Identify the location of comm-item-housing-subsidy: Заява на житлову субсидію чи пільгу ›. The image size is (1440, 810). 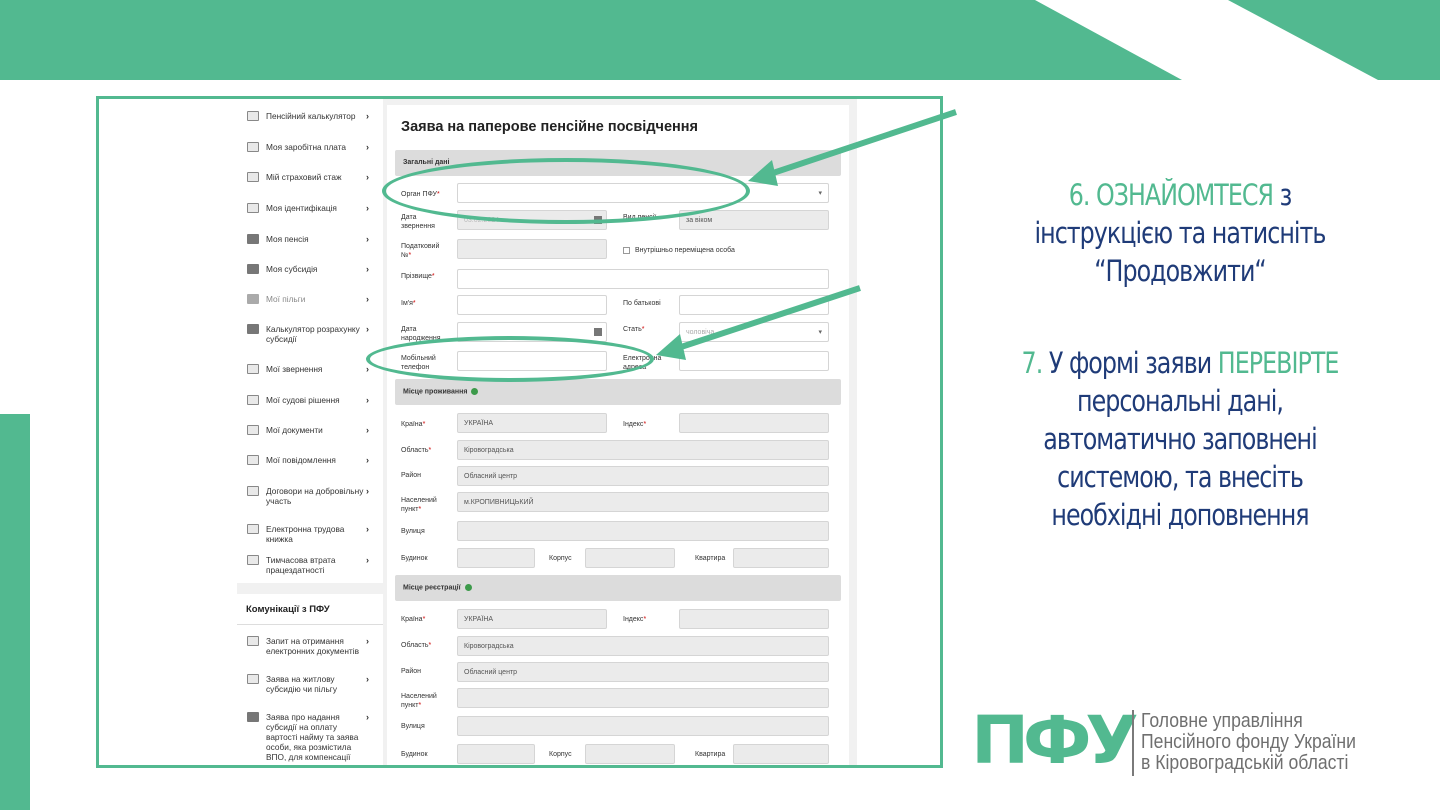
(310, 684).